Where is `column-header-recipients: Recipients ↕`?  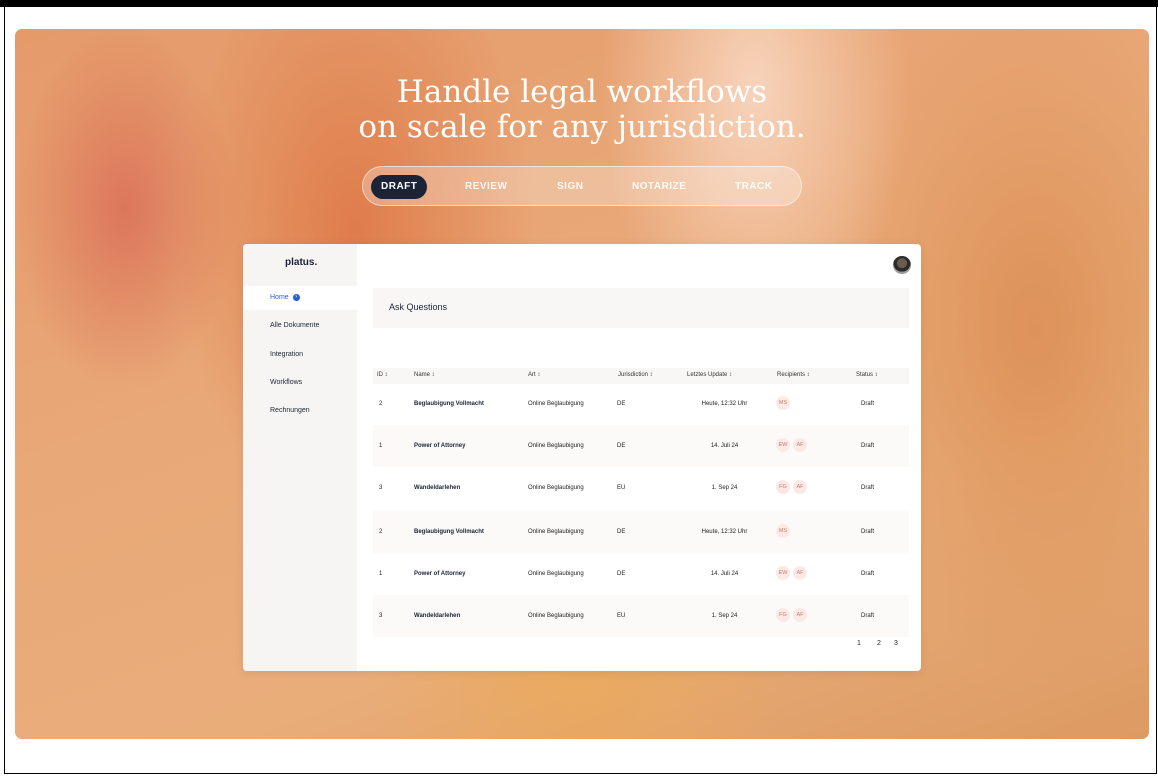 column-header-recipients: Recipients ↕ is located at coordinates (793, 375).